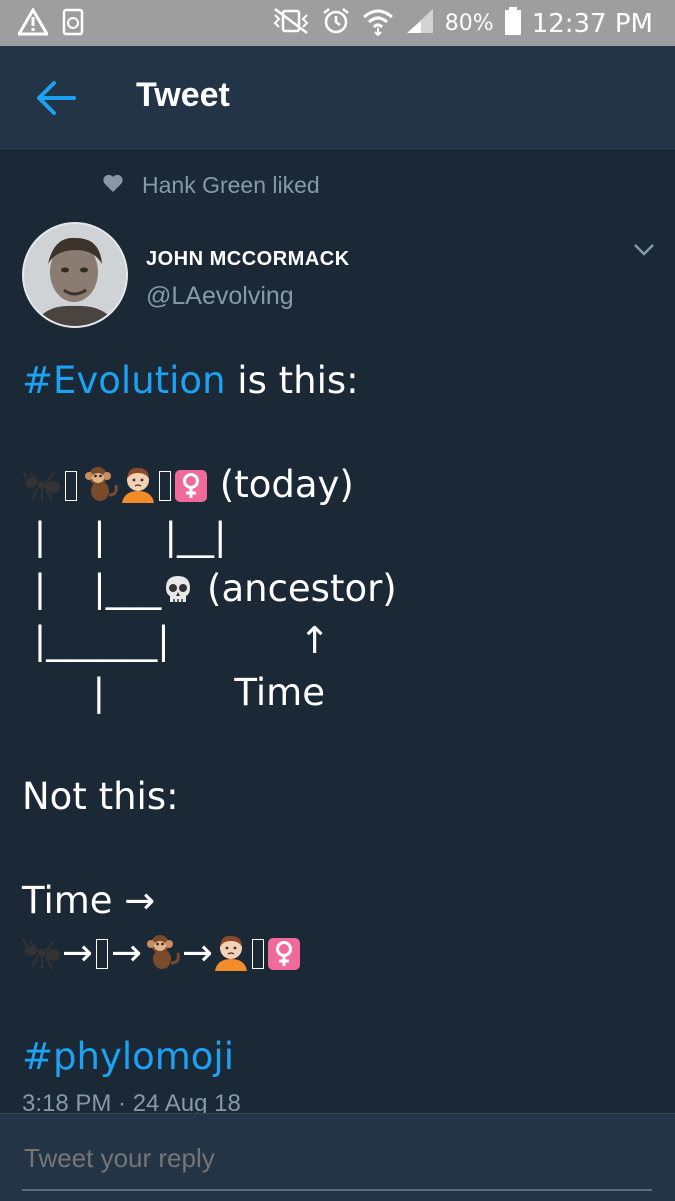  Describe the element at coordinates (248, 259) in the screenshot. I see `author-name: JOHN MCCORMACK` at that location.